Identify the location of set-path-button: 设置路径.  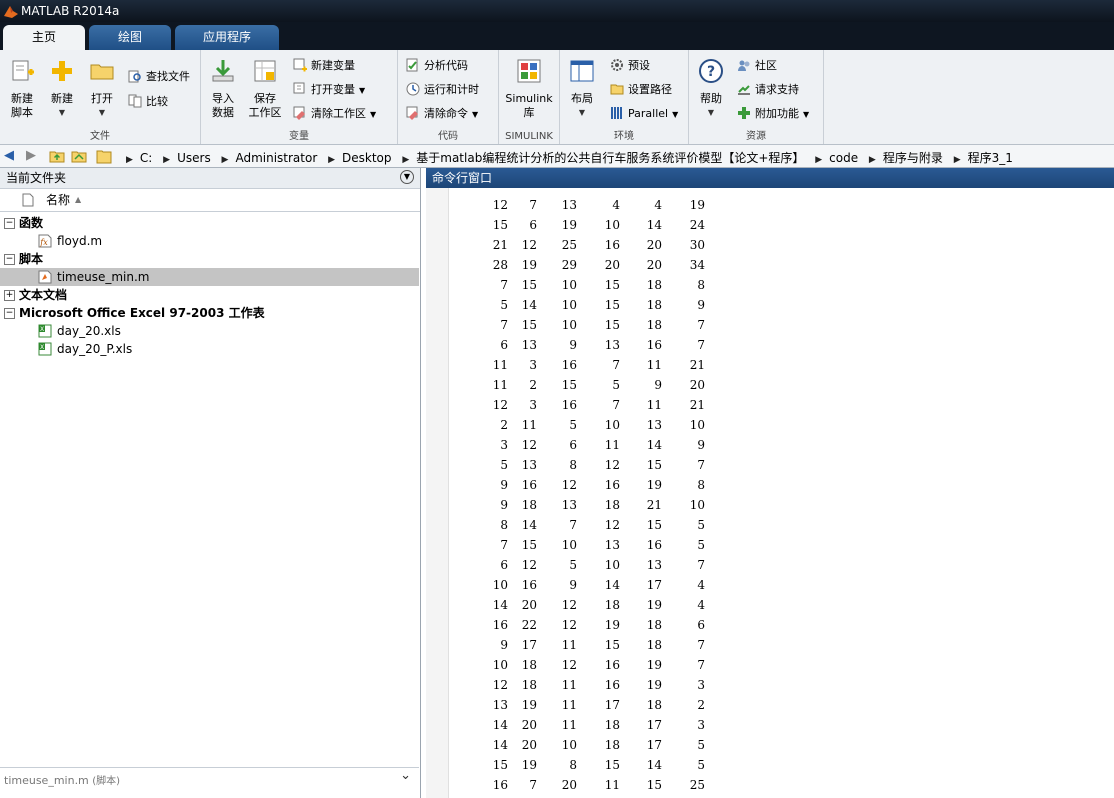
(641, 90).